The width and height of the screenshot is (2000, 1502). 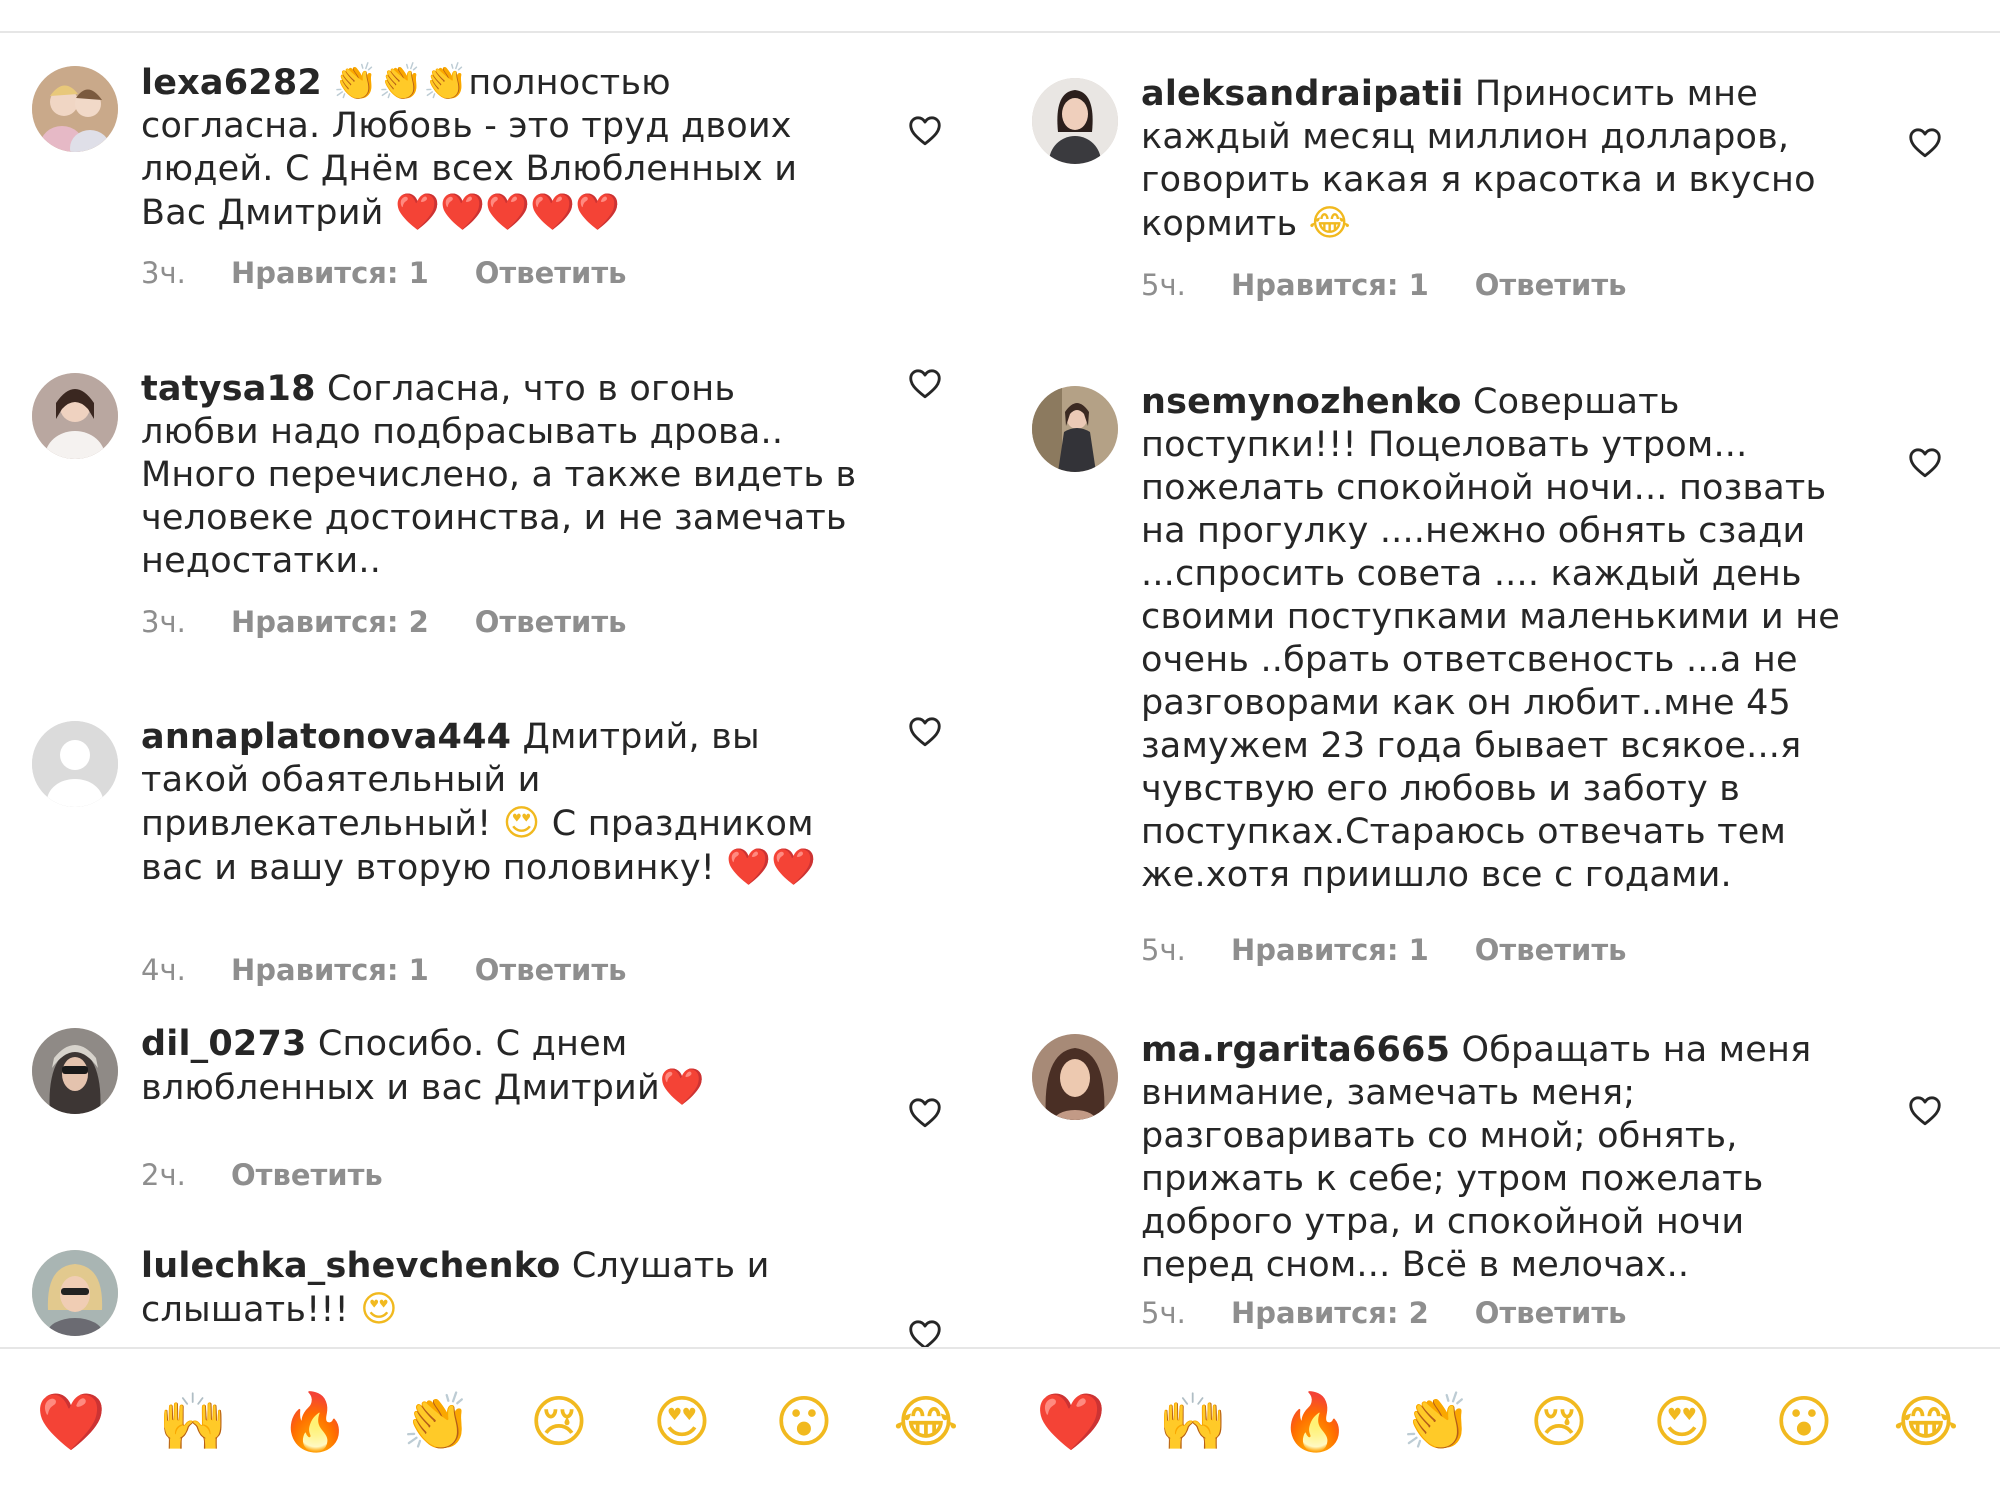 I want to click on username-link: lulechka_shevchenko, so click(x=351, y=1266).